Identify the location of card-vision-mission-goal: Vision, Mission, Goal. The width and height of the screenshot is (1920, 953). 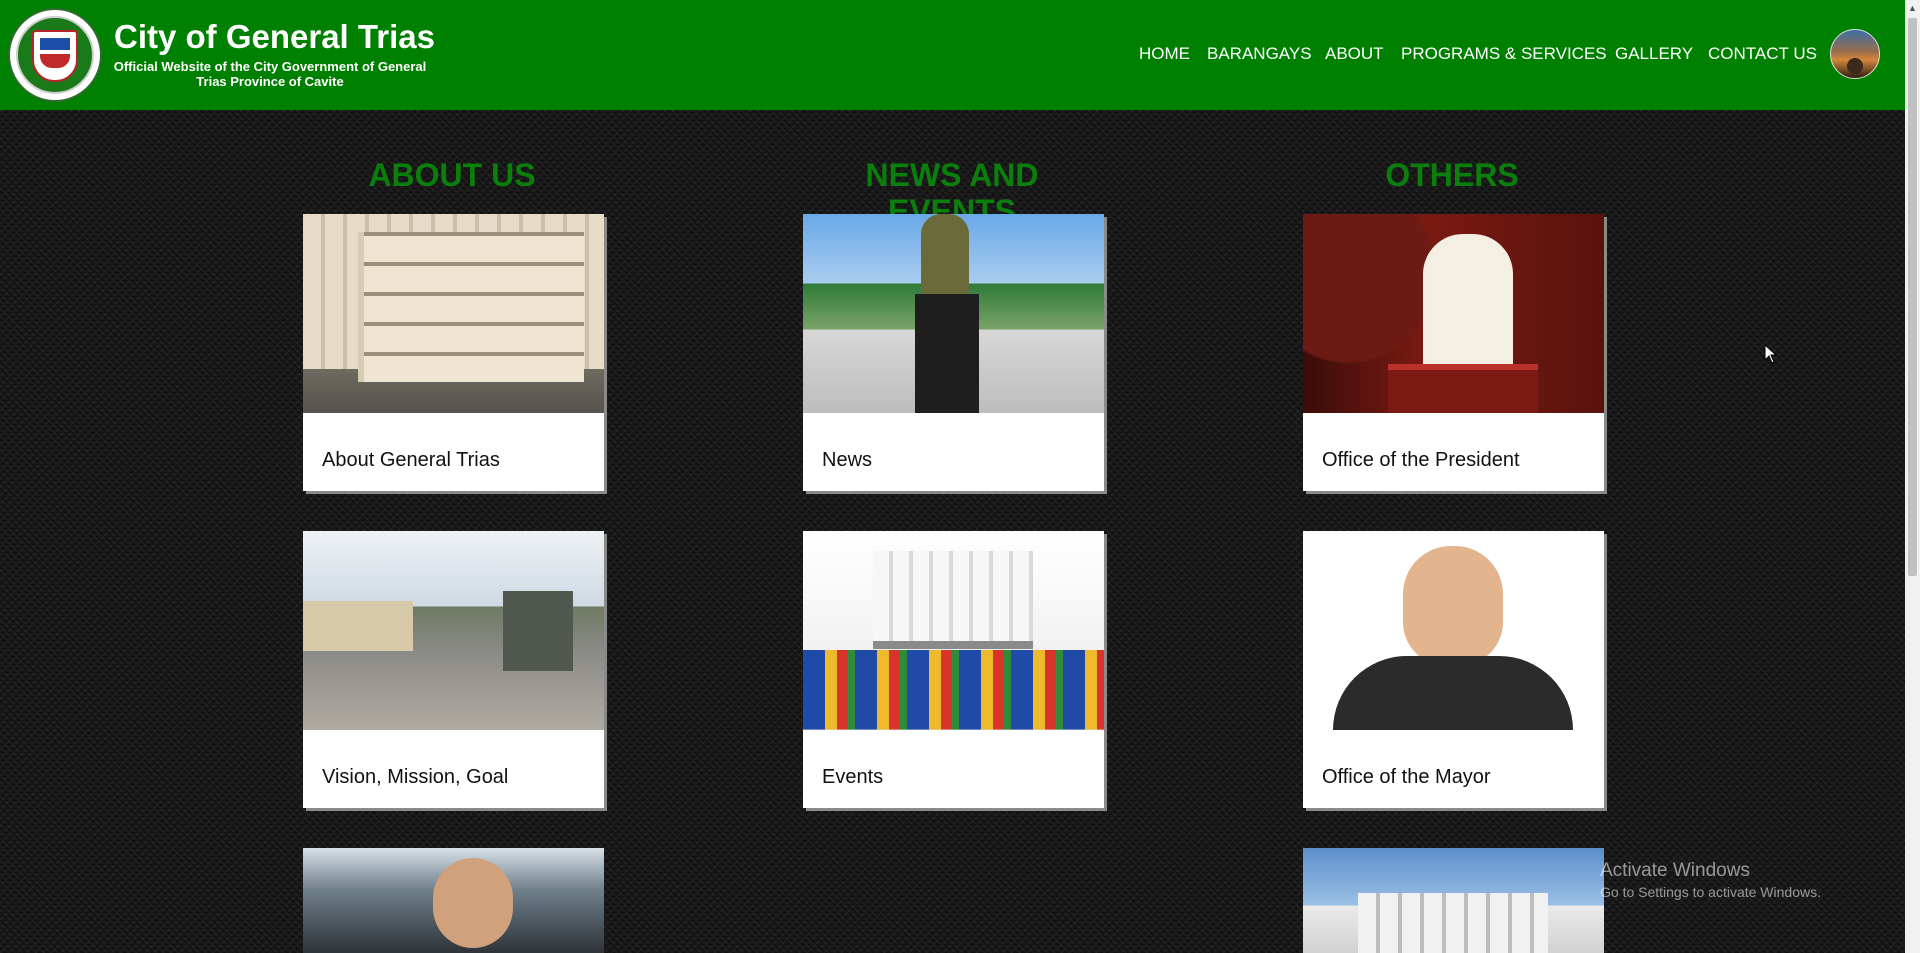
(453, 669).